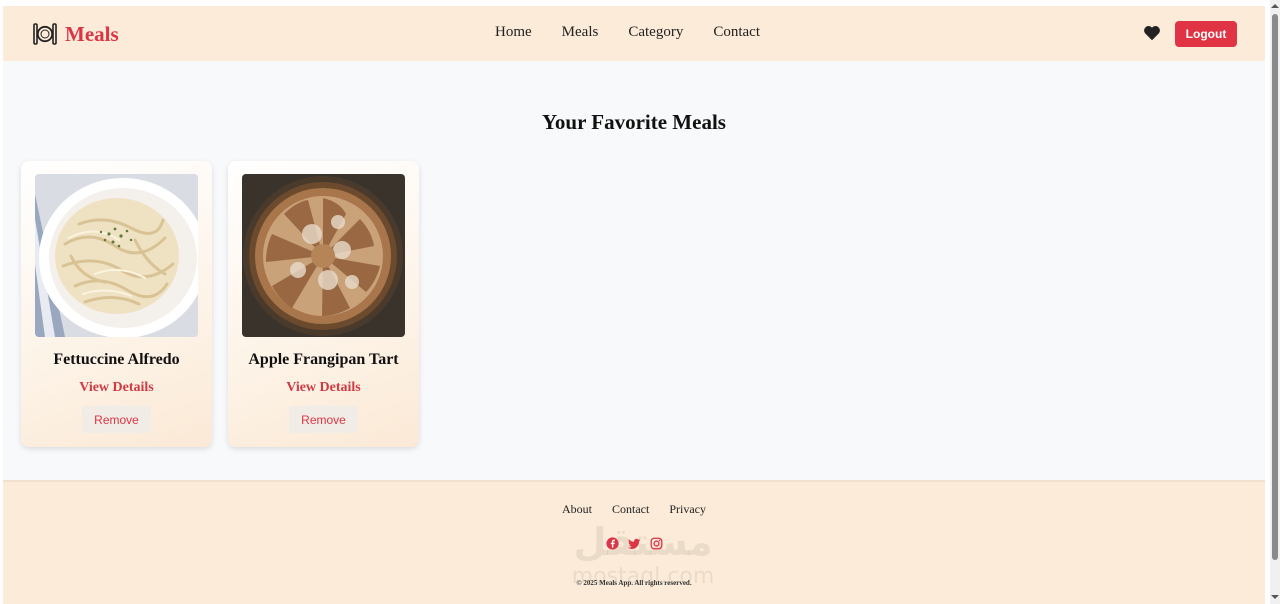  What do you see at coordinates (612, 543) in the screenshot?
I see `facebook-icon` at bounding box center [612, 543].